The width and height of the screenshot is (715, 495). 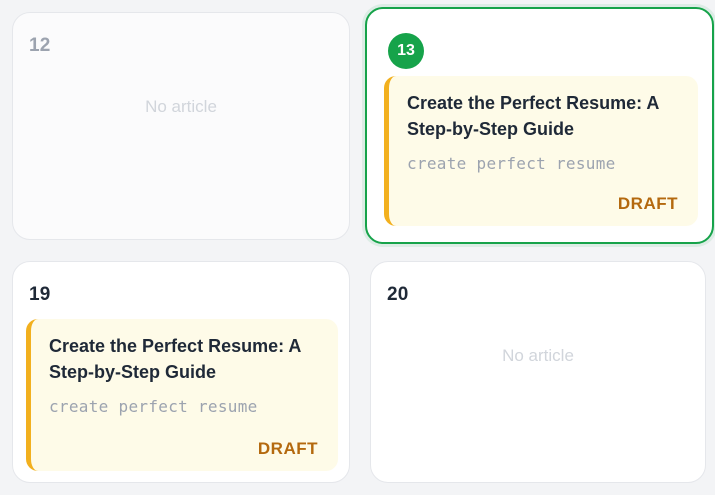 I want to click on today-day-badge: 13, so click(x=406, y=51).